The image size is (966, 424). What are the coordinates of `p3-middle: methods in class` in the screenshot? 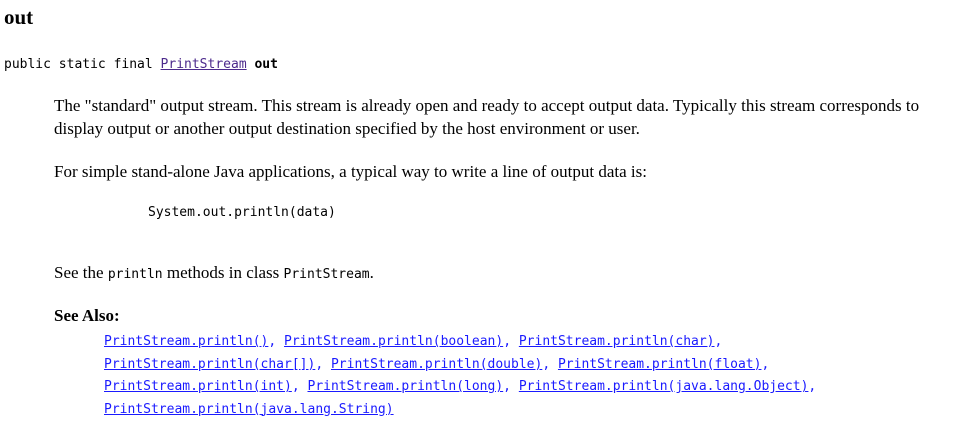 It's located at (223, 272).